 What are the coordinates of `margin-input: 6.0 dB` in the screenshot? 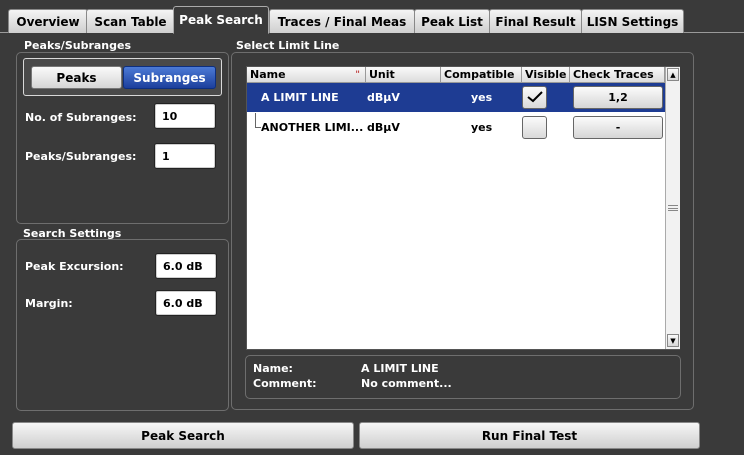 It's located at (186, 303).